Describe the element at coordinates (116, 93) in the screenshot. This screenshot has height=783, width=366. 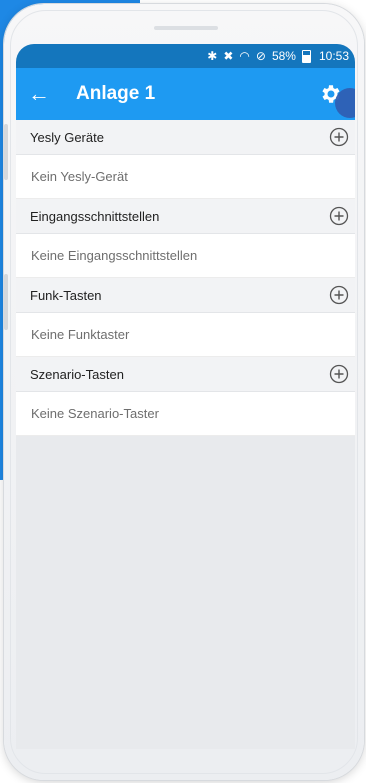
I see `page-title: Anlage 1` at that location.